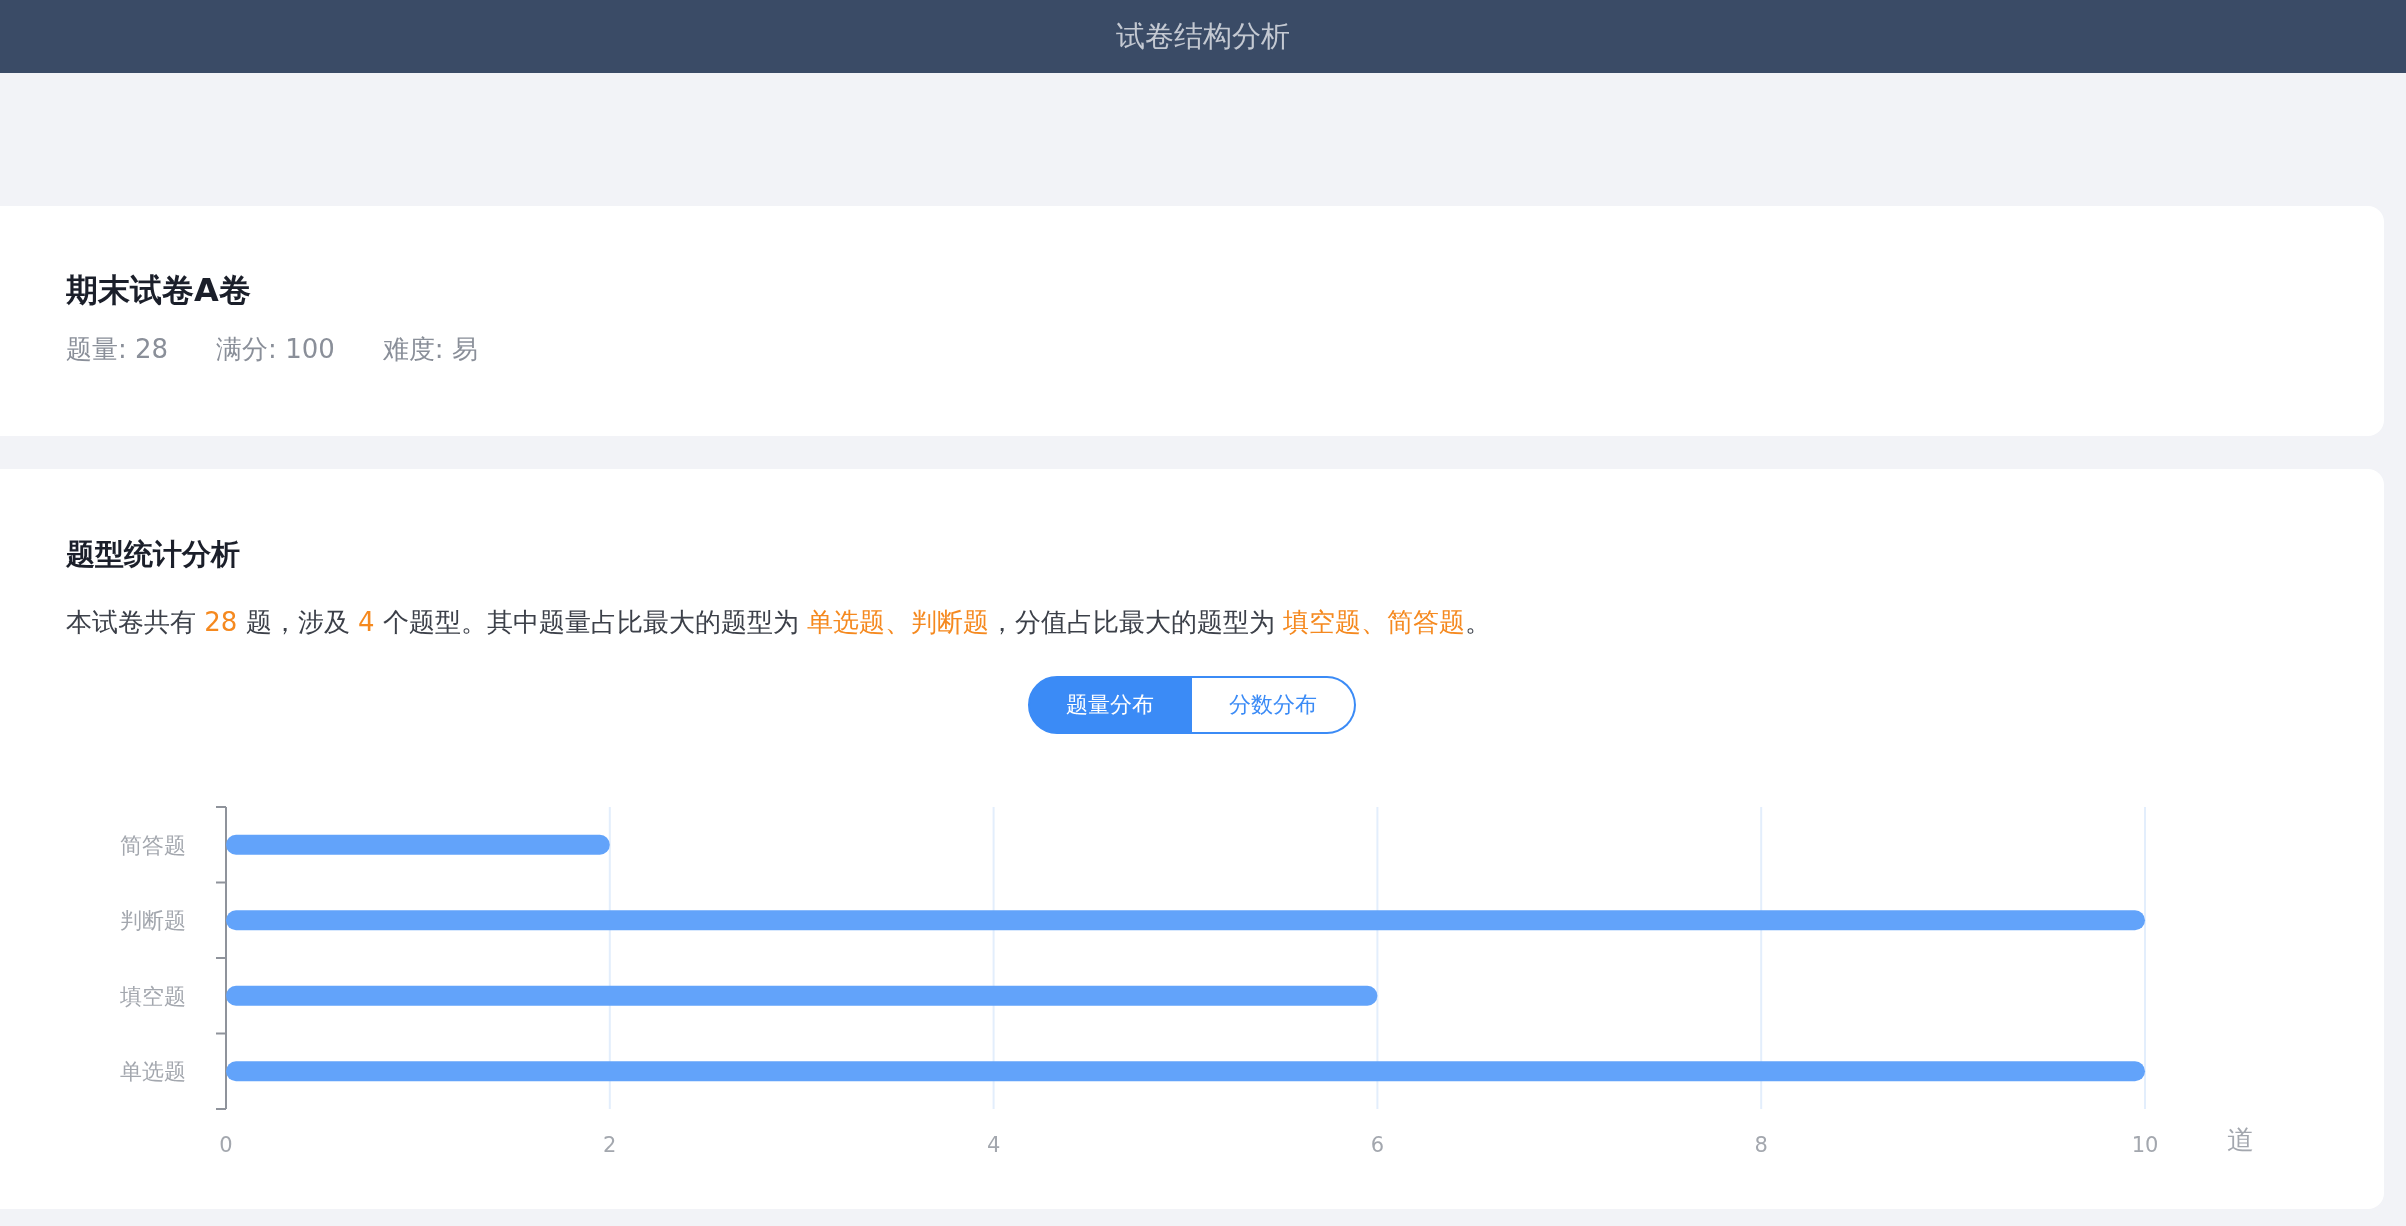 The width and height of the screenshot is (2406, 1226). What do you see at coordinates (153, 996) in the screenshot?
I see `category-label: 填空题` at bounding box center [153, 996].